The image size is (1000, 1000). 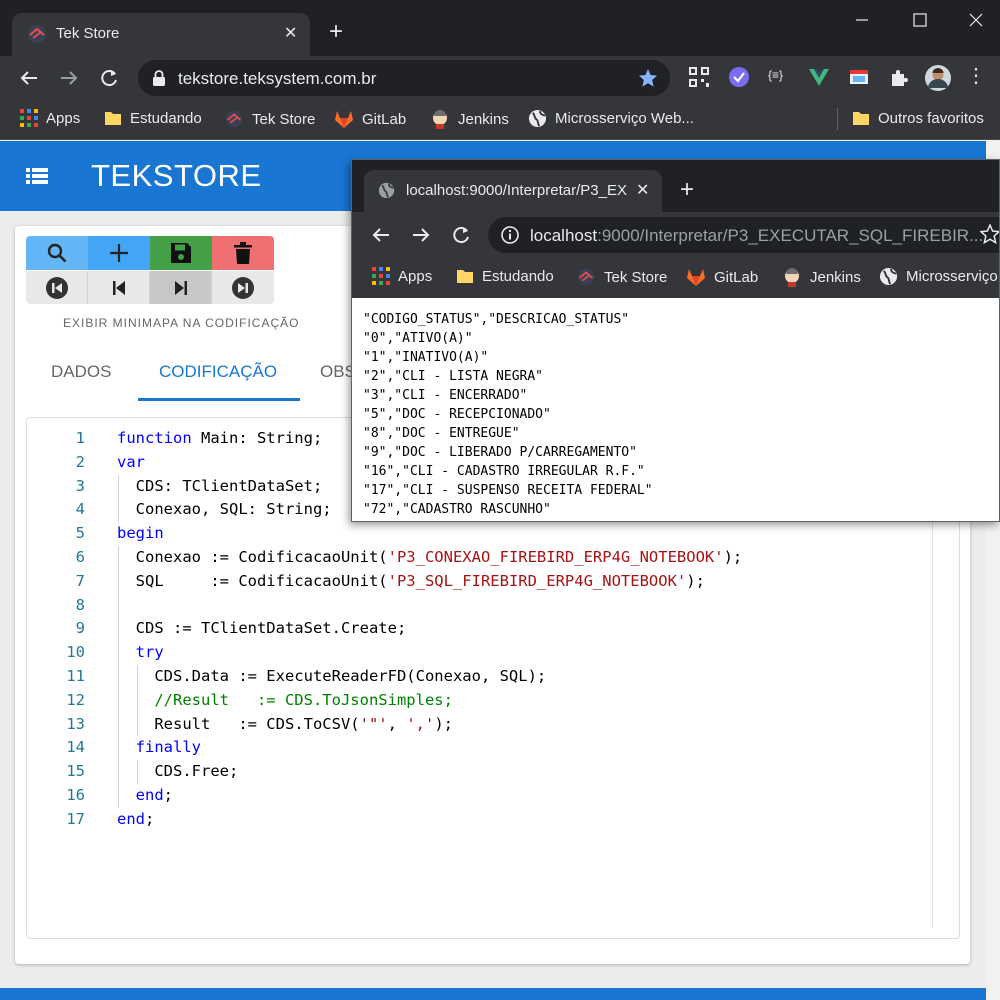 I want to click on add-button, so click(x=119, y=253).